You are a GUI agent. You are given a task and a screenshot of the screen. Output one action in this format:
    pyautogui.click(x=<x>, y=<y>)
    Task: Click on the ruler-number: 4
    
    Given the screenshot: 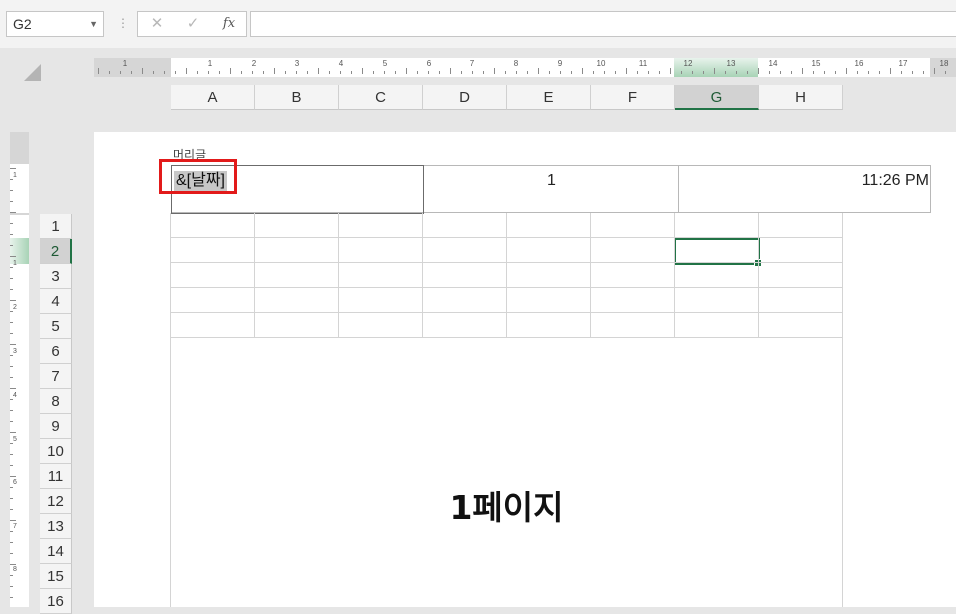 What is the action you would take?
    pyautogui.click(x=15, y=395)
    